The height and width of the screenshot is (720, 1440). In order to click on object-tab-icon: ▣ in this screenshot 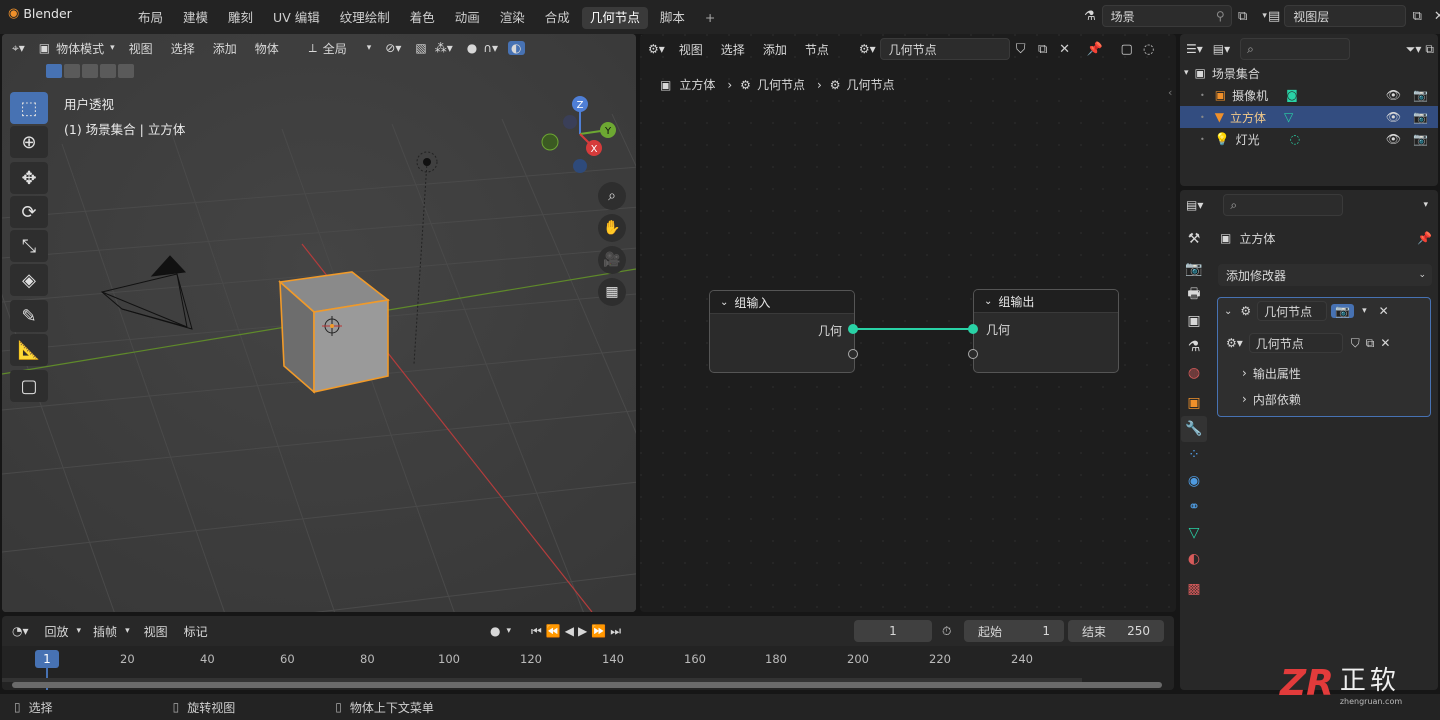, I will do `click(1194, 403)`.